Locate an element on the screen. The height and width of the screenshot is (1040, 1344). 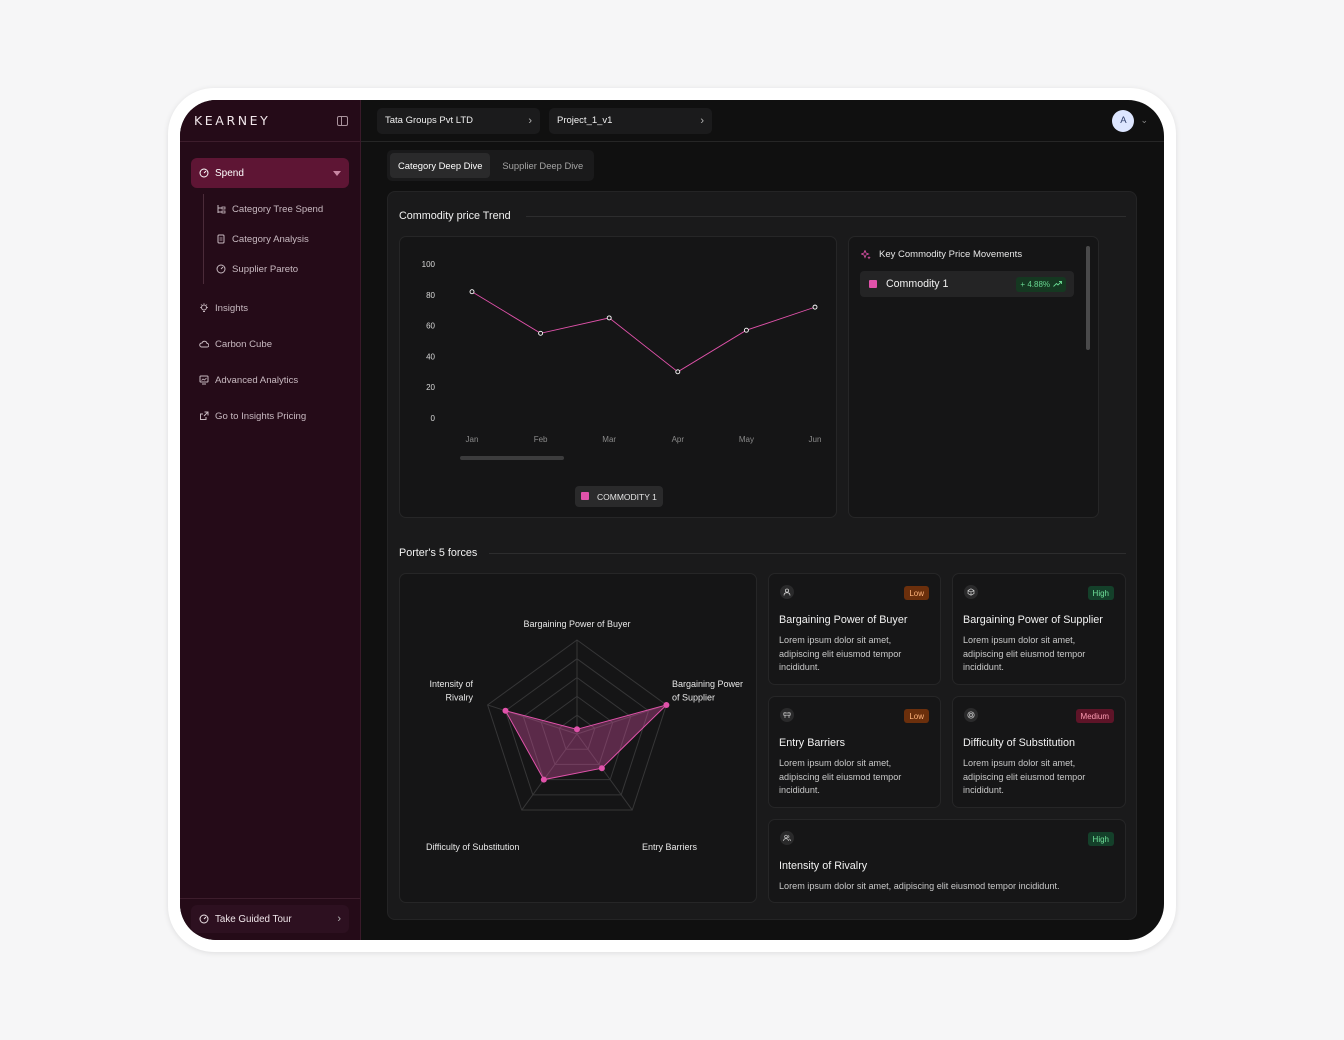
price-movements-title: Key Commodity Price Movements is located at coordinates (951, 254).